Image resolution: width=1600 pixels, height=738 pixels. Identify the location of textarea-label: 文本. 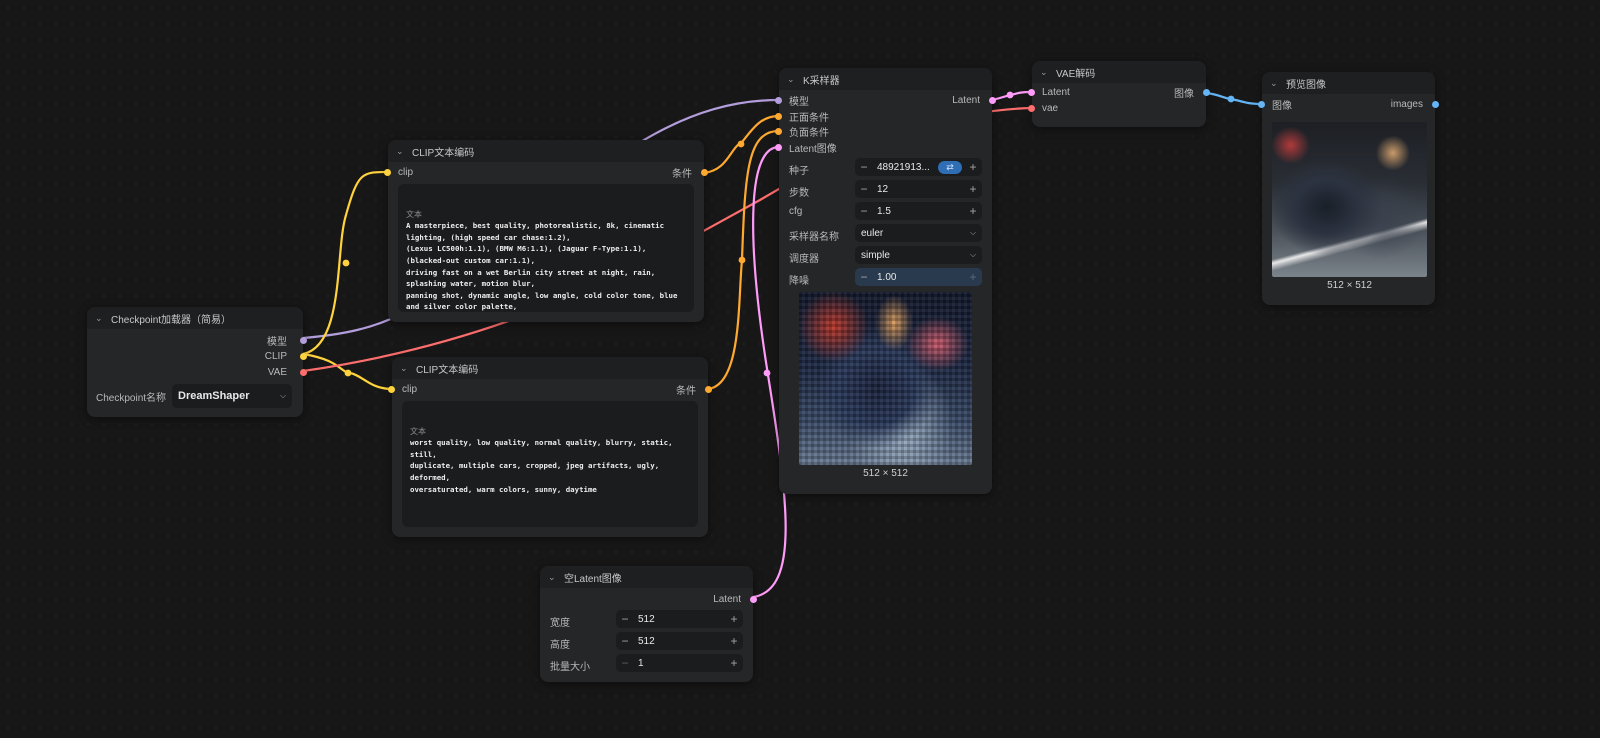
(414, 215).